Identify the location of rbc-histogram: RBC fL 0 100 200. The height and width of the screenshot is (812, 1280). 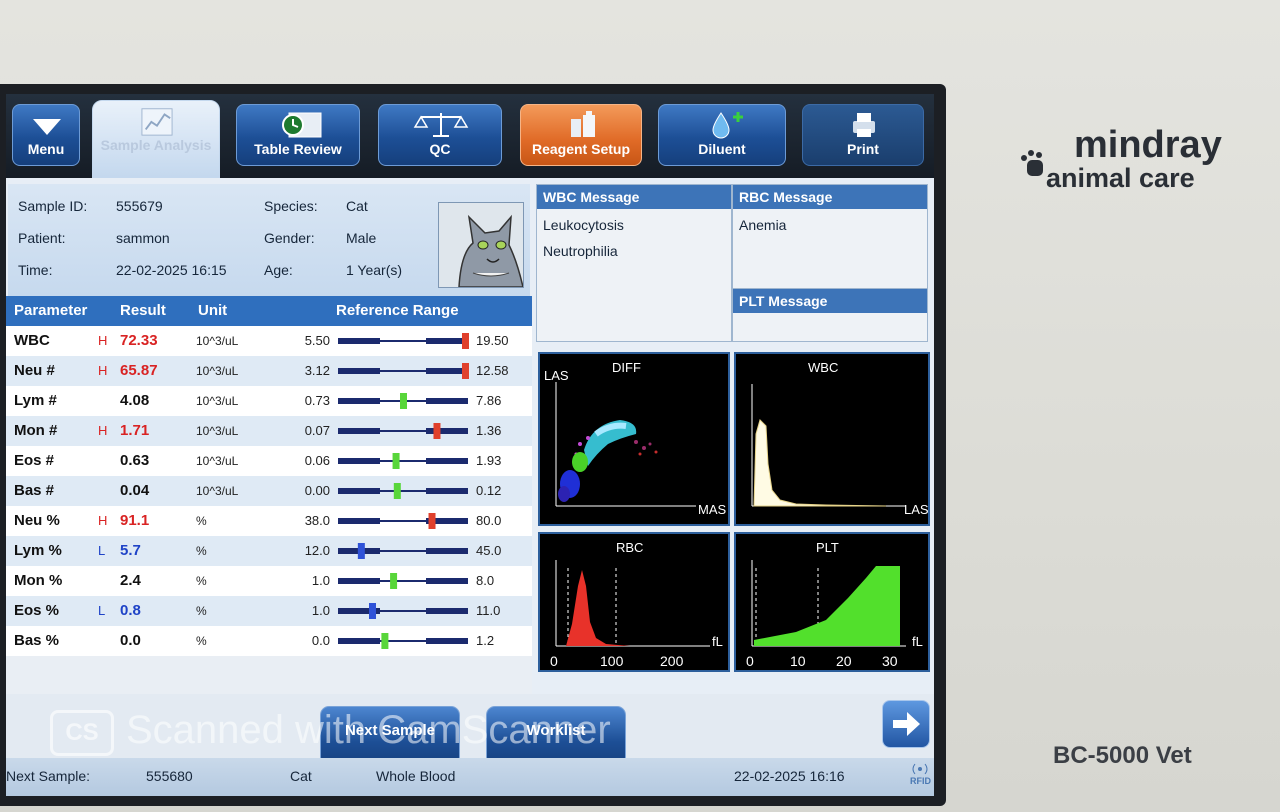
(634, 602).